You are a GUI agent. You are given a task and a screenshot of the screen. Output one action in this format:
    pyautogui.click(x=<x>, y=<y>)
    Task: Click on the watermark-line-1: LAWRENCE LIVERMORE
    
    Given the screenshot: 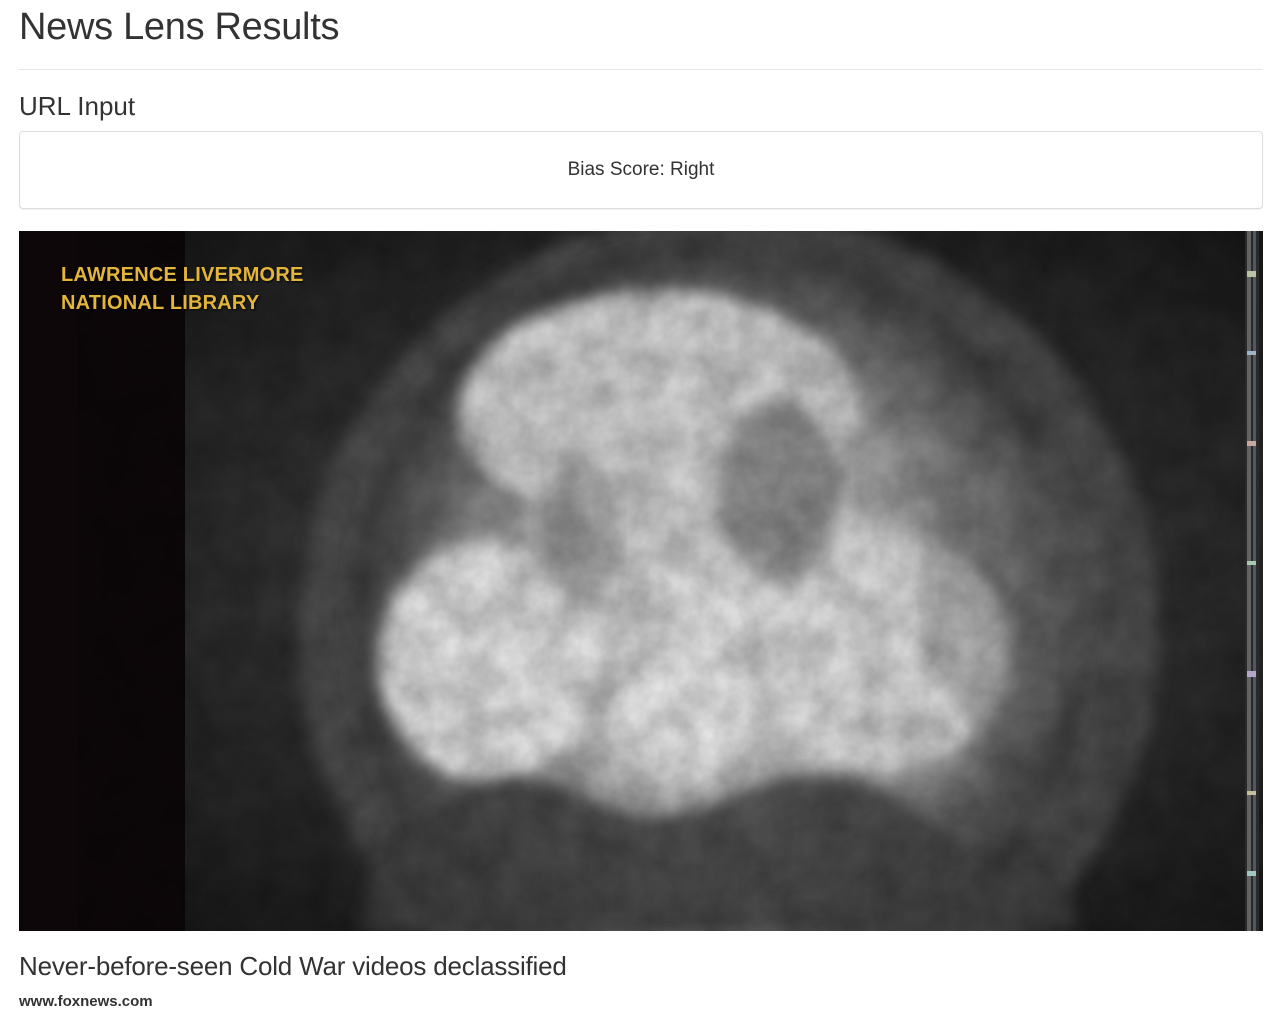 What is the action you would take?
    pyautogui.click(x=182, y=275)
    